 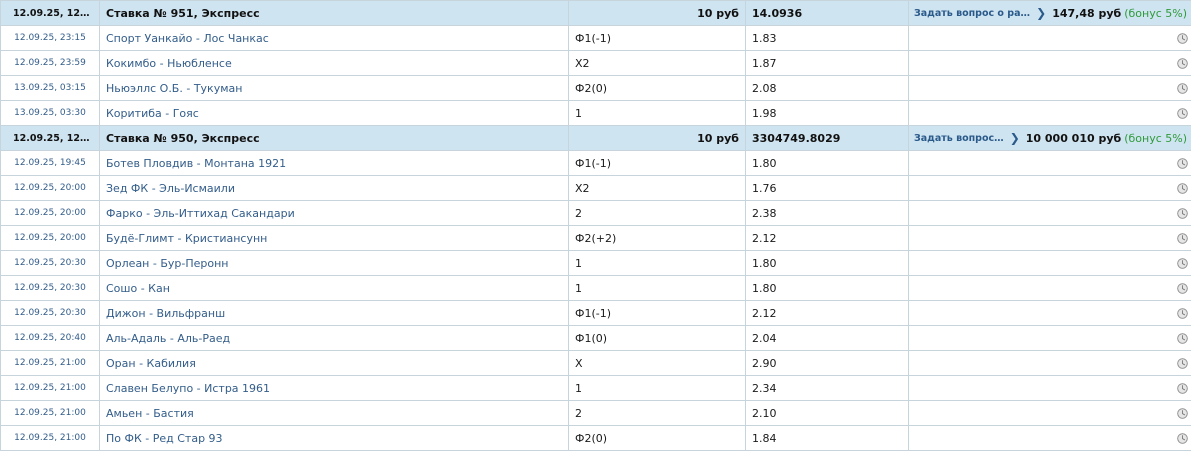 What do you see at coordinates (50, 88) in the screenshot?
I see `event-date: 13.09.25, 03:15` at bounding box center [50, 88].